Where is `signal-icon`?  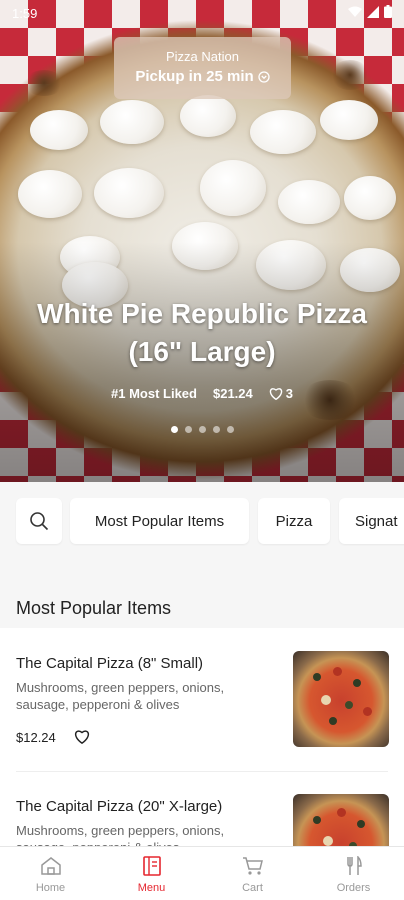
signal-icon is located at coordinates (373, 11).